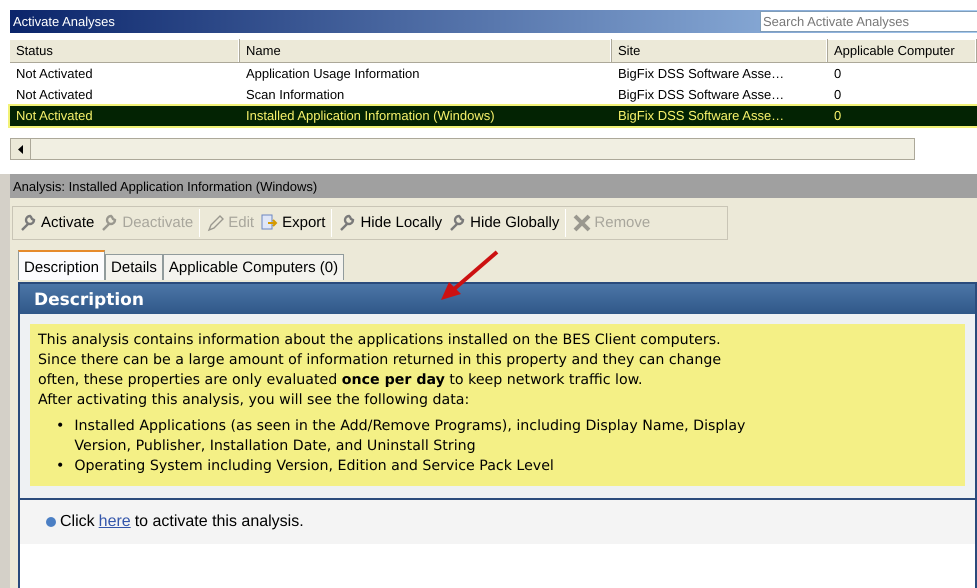  Describe the element at coordinates (216, 223) in the screenshot. I see `pencil-icon` at that location.